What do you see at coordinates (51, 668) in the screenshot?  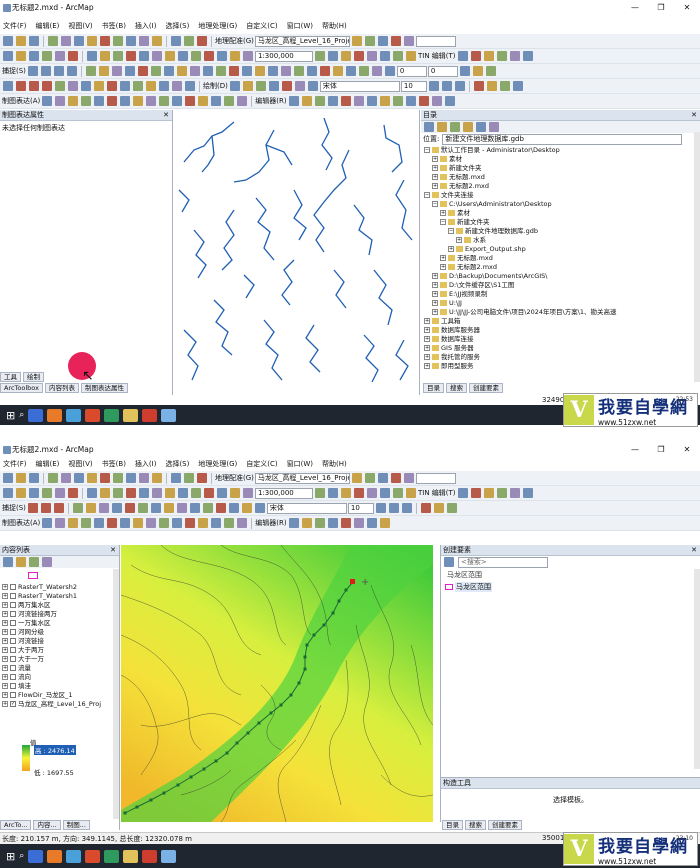 I see `layer-item: + 流量` at bounding box center [51, 668].